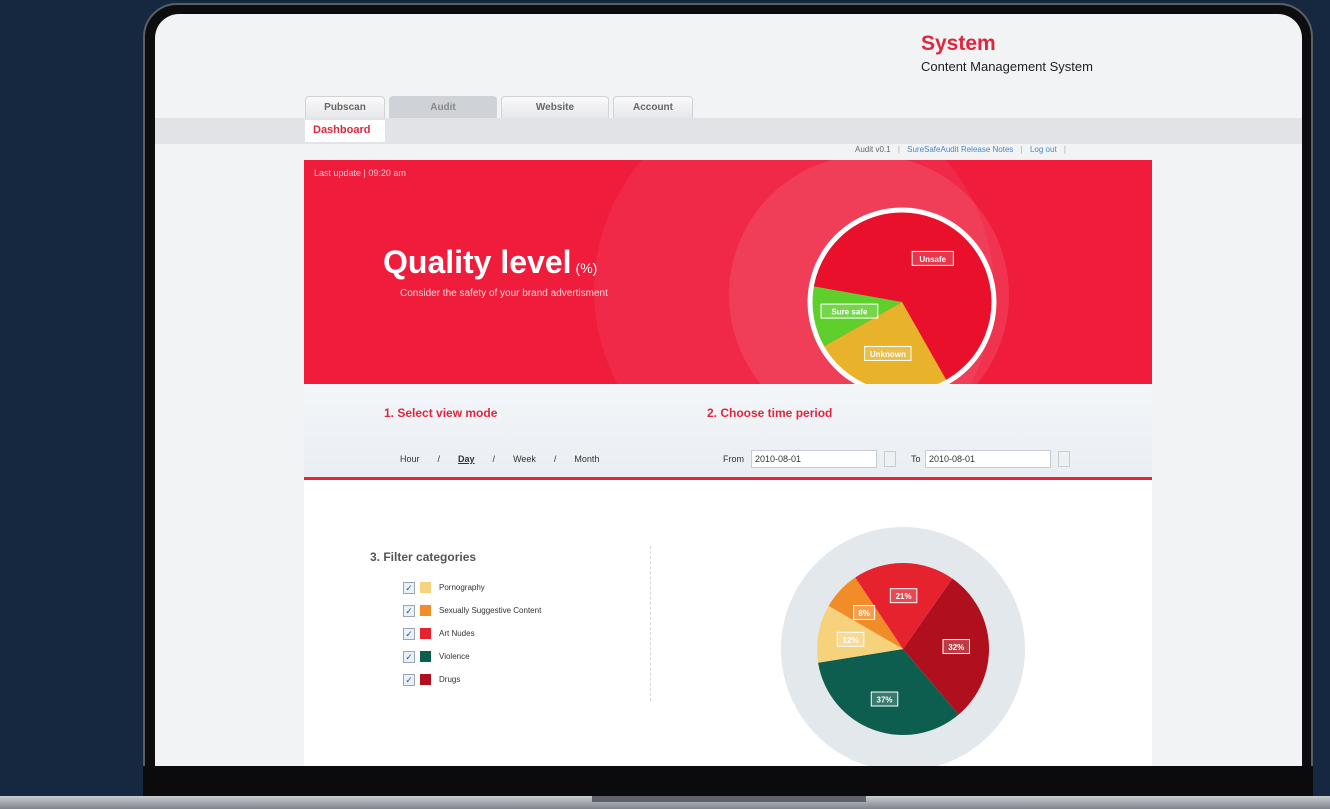 This screenshot has height=809, width=1330. What do you see at coordinates (345, 131) in the screenshot?
I see `subtab-dashboard: Dashboard` at bounding box center [345, 131].